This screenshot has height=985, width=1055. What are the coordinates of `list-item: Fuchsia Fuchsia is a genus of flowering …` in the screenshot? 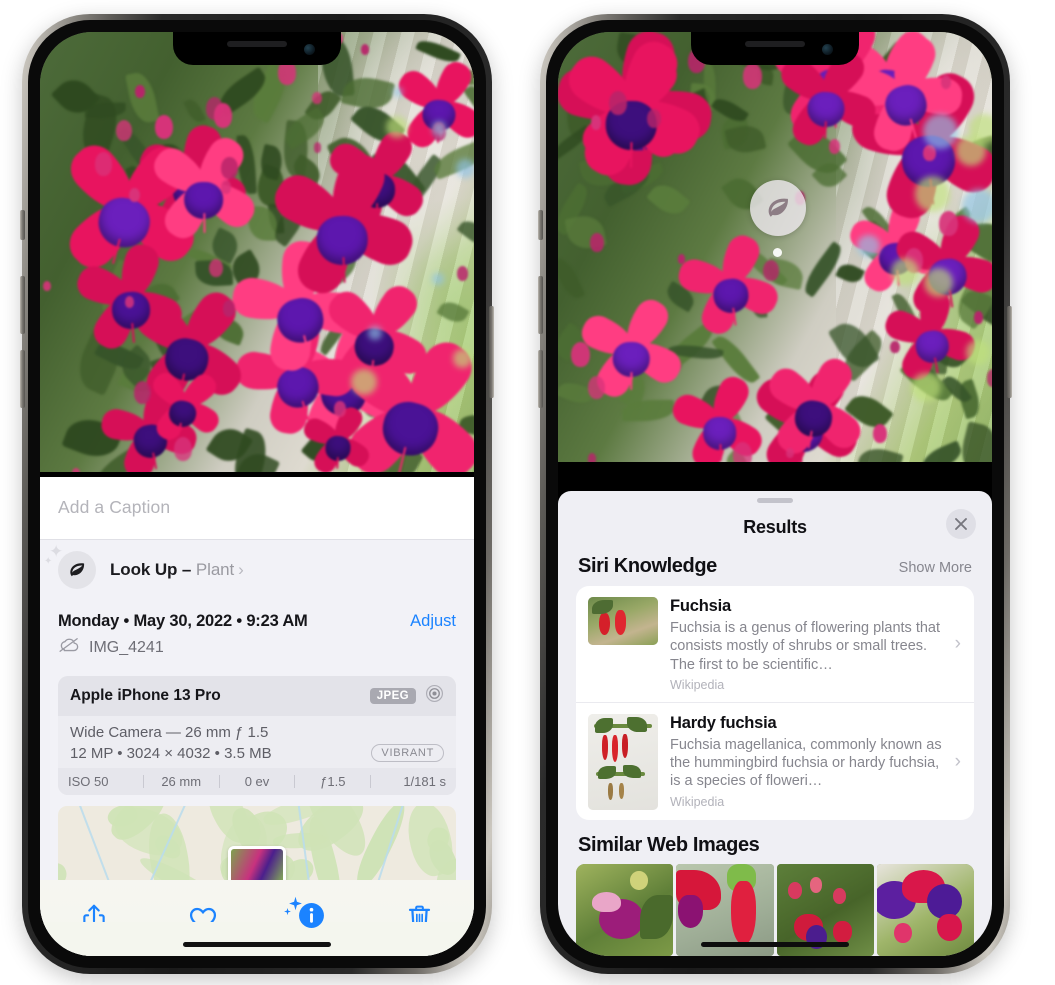 It's located at (775, 644).